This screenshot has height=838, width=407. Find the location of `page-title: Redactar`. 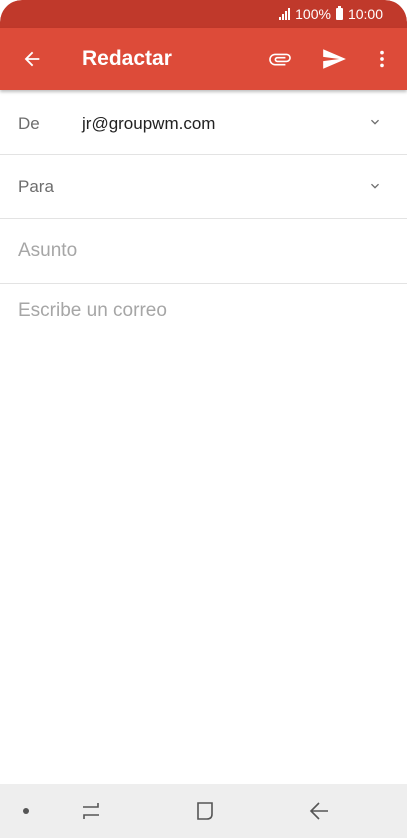

page-title: Redactar is located at coordinates (127, 58).